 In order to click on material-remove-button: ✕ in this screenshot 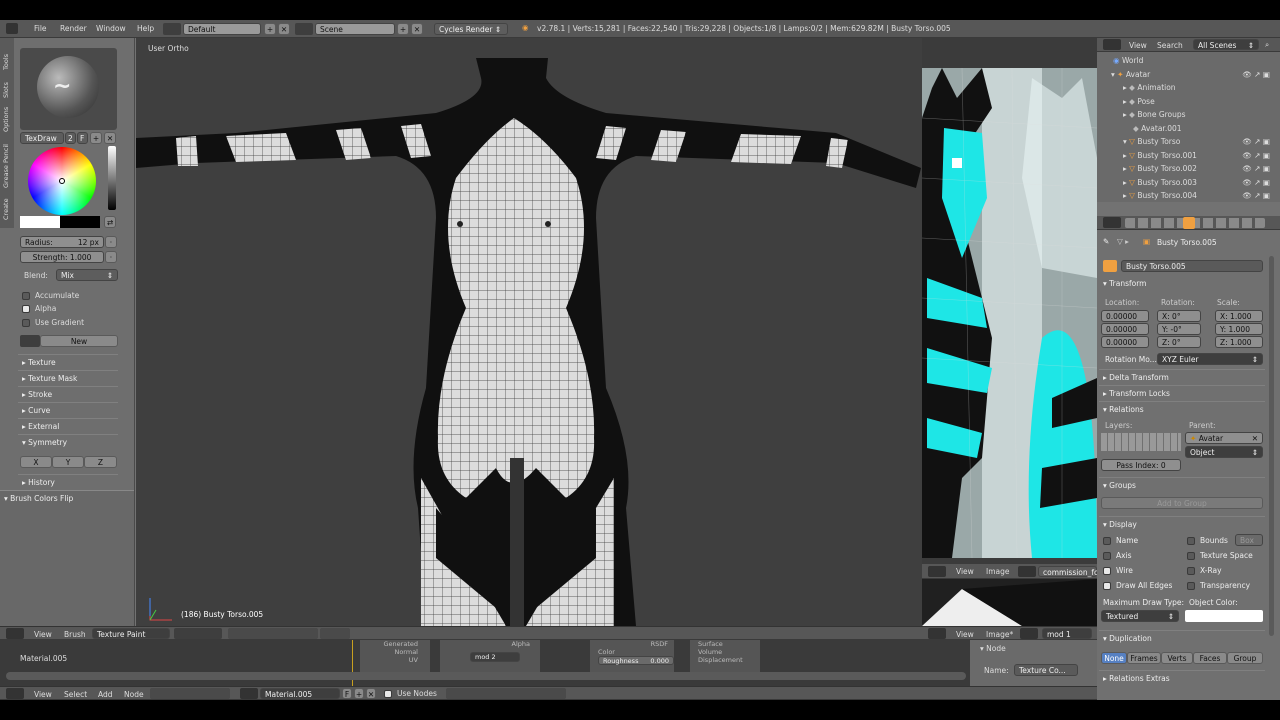, I will do `click(371, 693)`.